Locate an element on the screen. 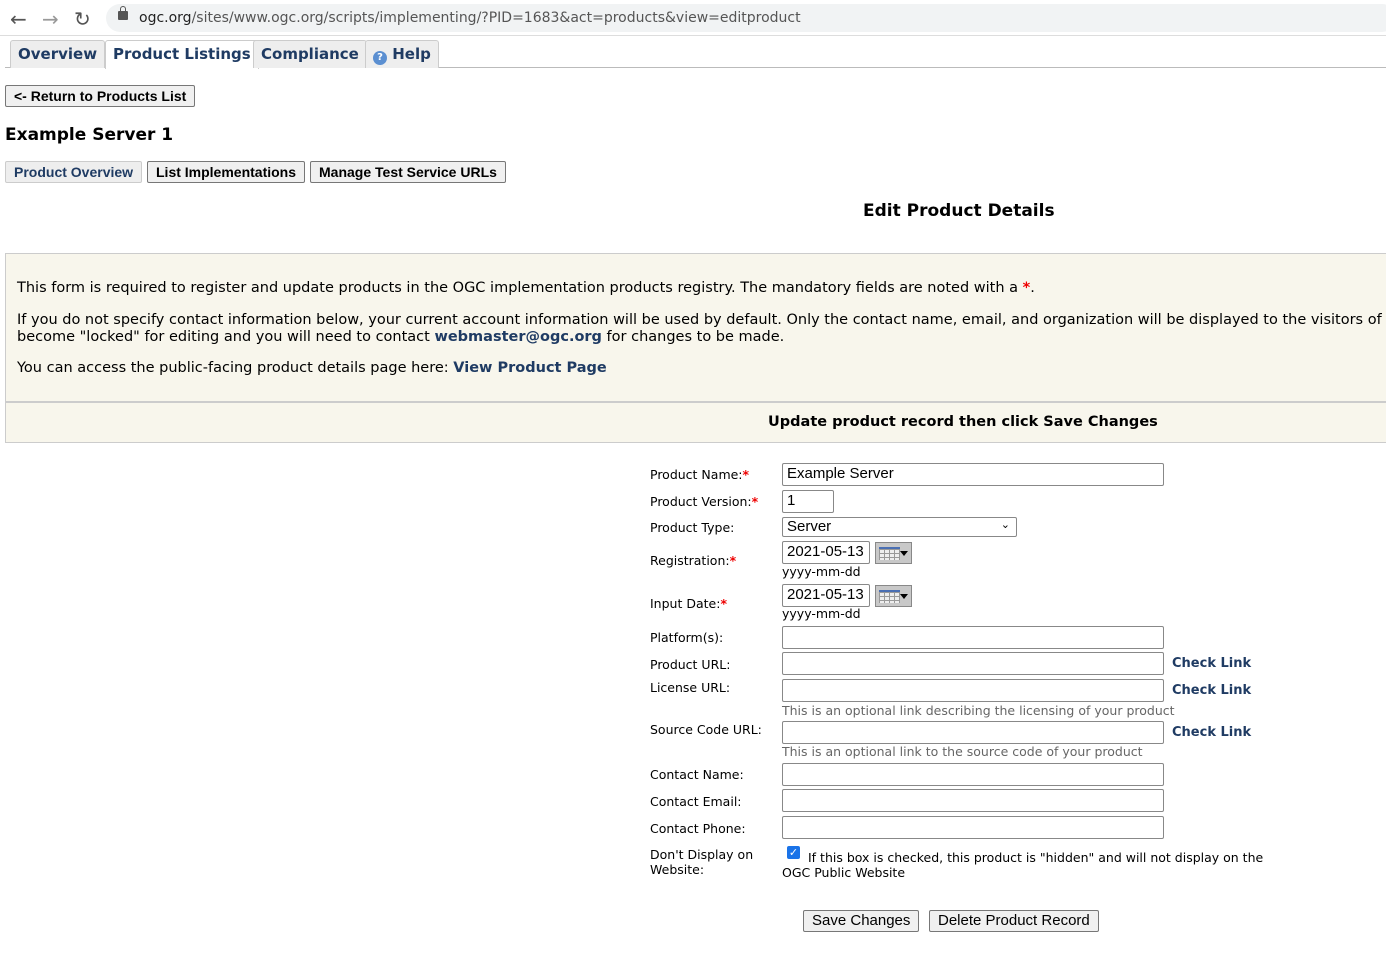  help-icon: ? is located at coordinates (380, 58).